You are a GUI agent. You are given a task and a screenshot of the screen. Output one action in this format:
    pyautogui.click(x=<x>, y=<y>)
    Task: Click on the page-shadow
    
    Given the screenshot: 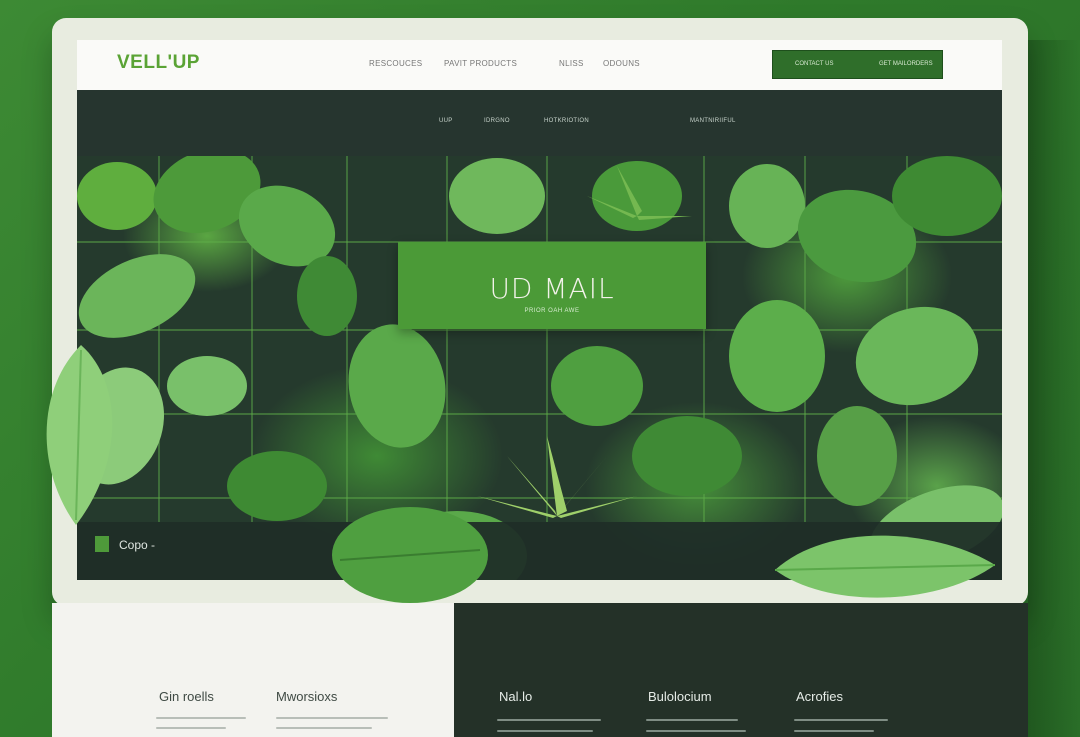 What is the action you would take?
    pyautogui.click(x=1054, y=388)
    